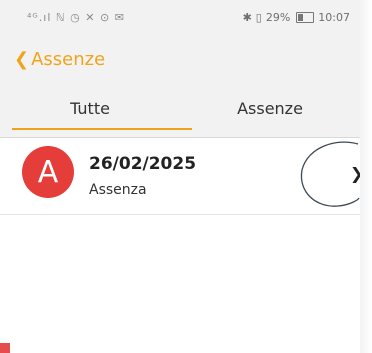 Image resolution: width=372 pixels, height=353 pixels. What do you see at coordinates (48, 172) in the screenshot?
I see `avatar: A` at bounding box center [48, 172].